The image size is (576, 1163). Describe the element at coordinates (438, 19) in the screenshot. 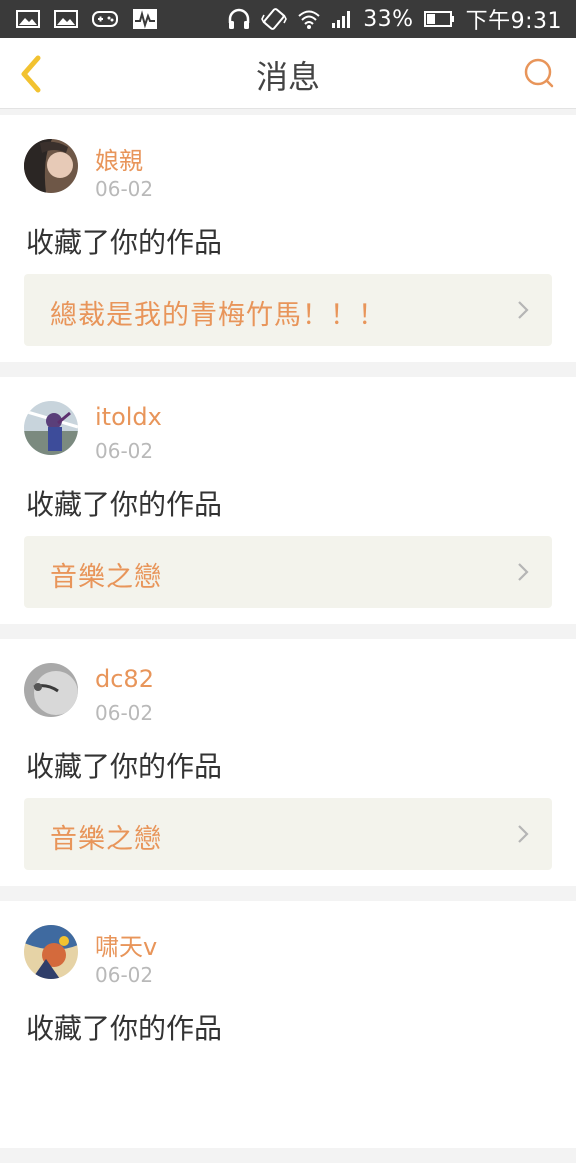

I see `battery-icon` at that location.